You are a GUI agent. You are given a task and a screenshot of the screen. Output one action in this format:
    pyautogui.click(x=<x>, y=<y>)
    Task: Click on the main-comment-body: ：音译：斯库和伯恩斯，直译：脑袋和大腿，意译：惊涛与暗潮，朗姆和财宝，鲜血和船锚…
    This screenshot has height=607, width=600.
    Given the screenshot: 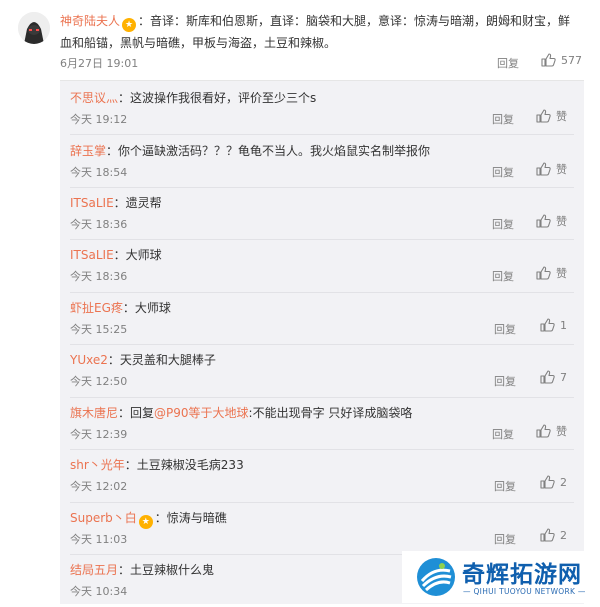 What is the action you would take?
    pyautogui.click(x=315, y=32)
    